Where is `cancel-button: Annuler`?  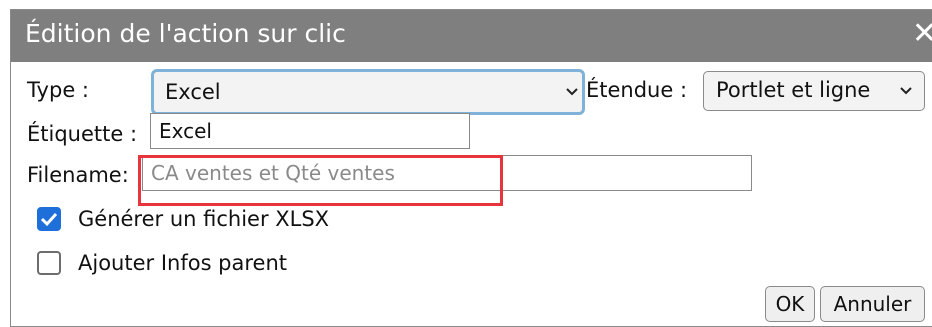
cancel-button: Annuler is located at coordinates (872, 304).